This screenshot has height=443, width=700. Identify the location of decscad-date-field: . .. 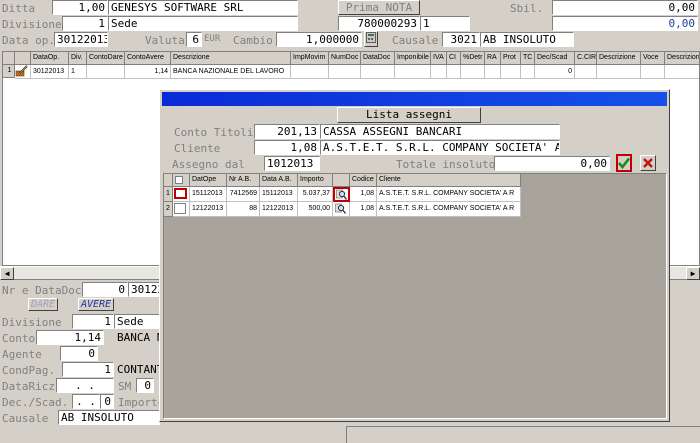
(86, 401).